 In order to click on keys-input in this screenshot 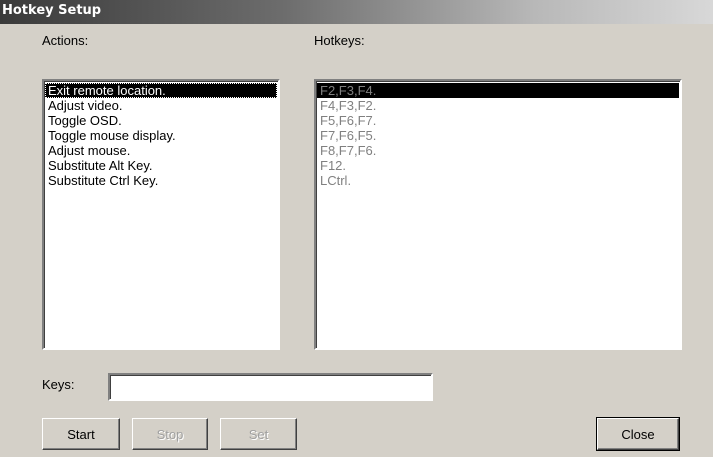, I will do `click(270, 387)`.